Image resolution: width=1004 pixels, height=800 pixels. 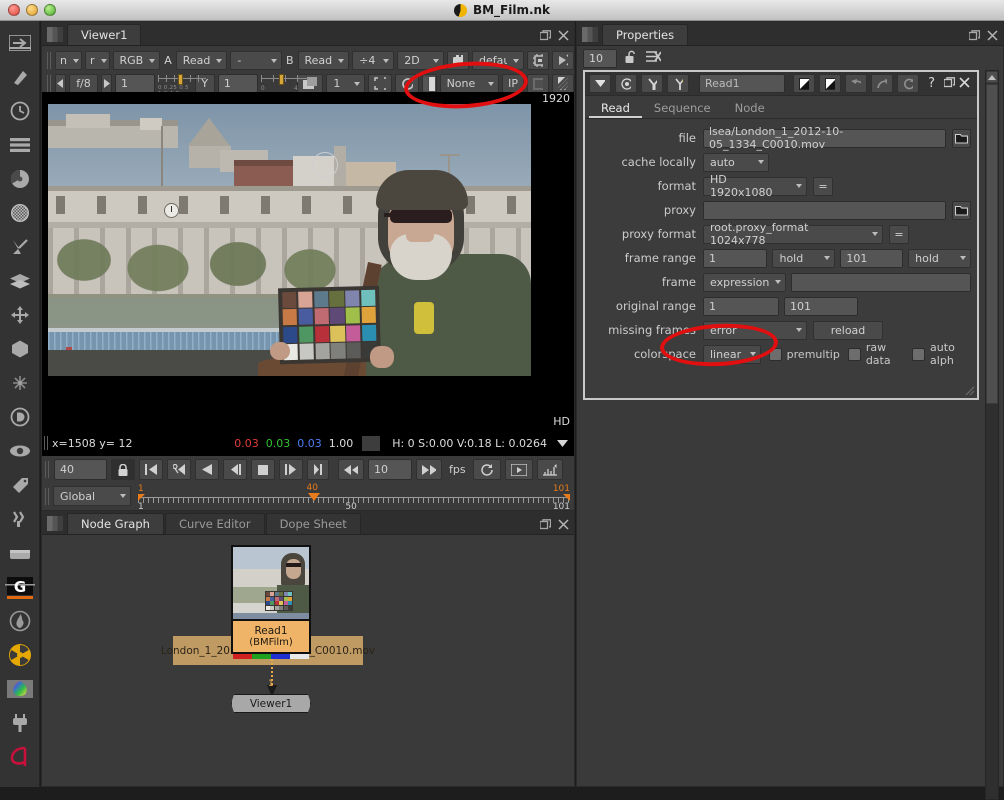 I want to click on step-back-icon, so click(x=235, y=469).